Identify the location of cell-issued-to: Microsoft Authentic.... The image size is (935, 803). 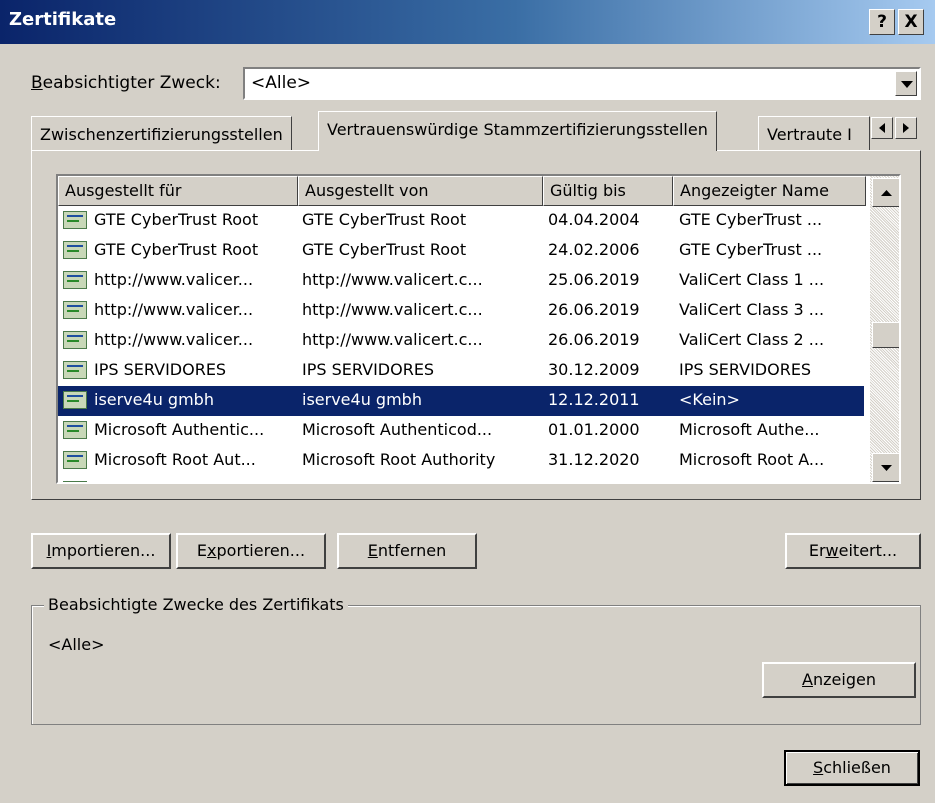
(179, 429).